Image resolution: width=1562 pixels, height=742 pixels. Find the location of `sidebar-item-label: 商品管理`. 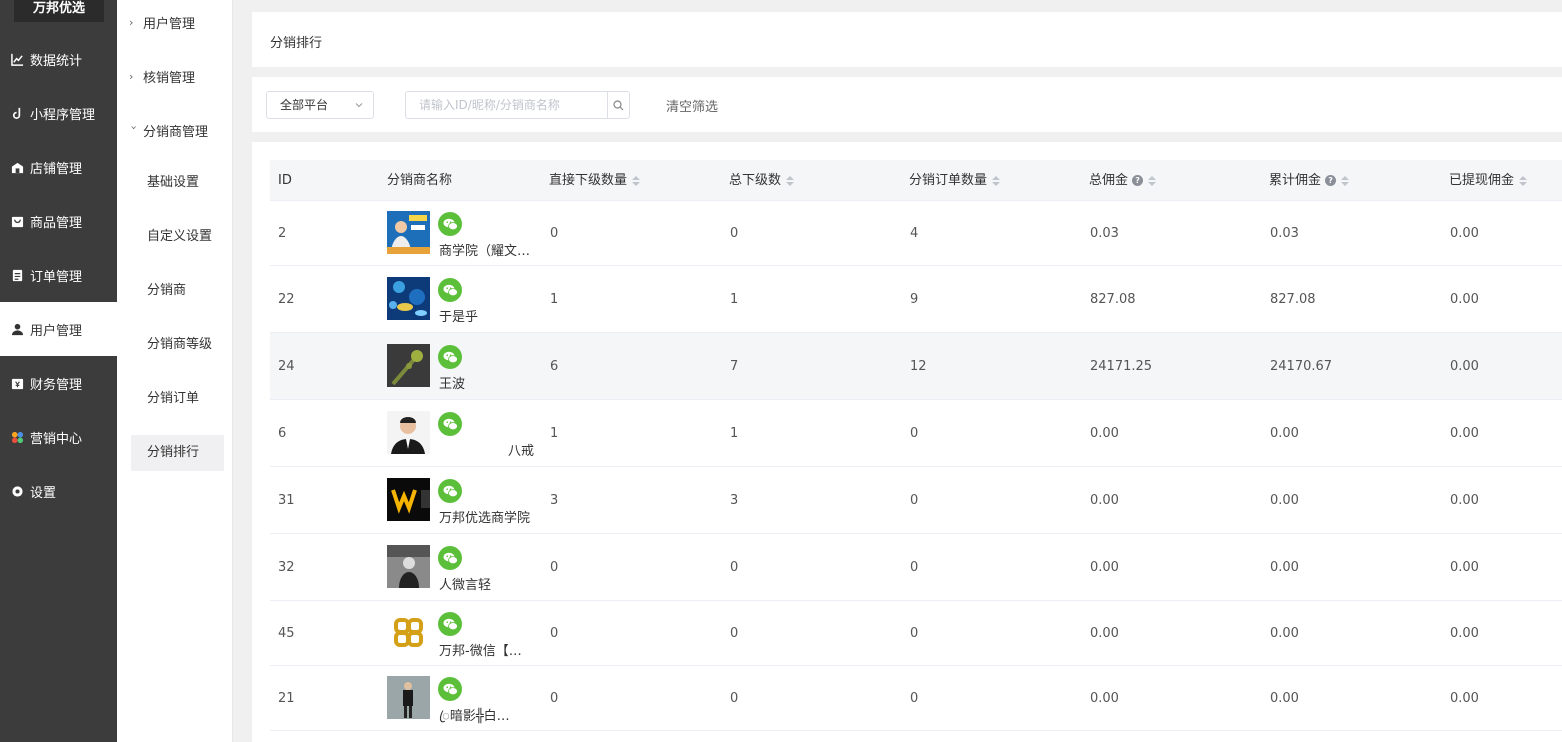

sidebar-item-label: 商品管理 is located at coordinates (56, 223).